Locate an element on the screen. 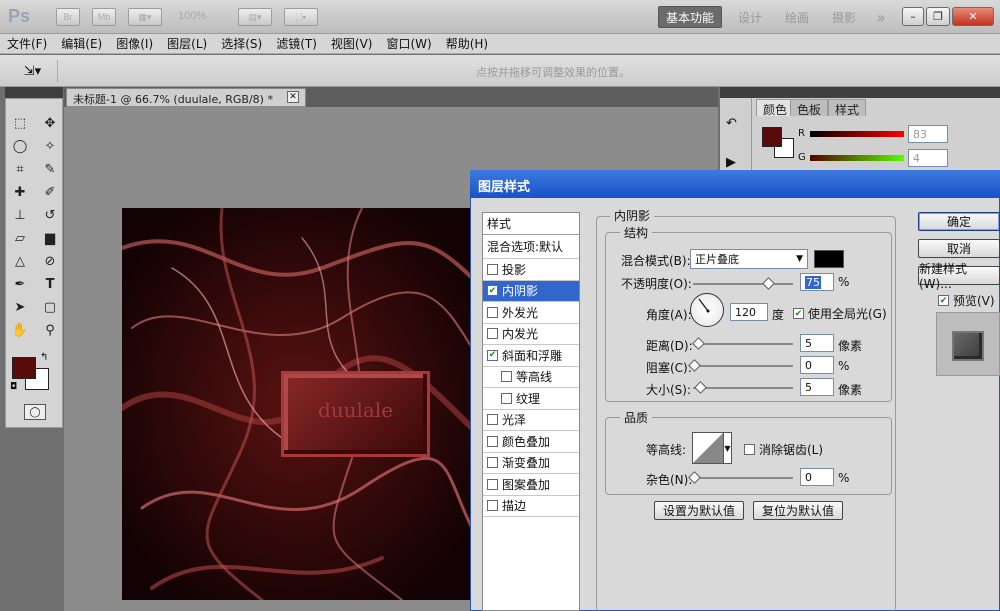 This screenshot has height=611, width=1000. arrange-documents-button: ▤▾ is located at coordinates (255, 17).